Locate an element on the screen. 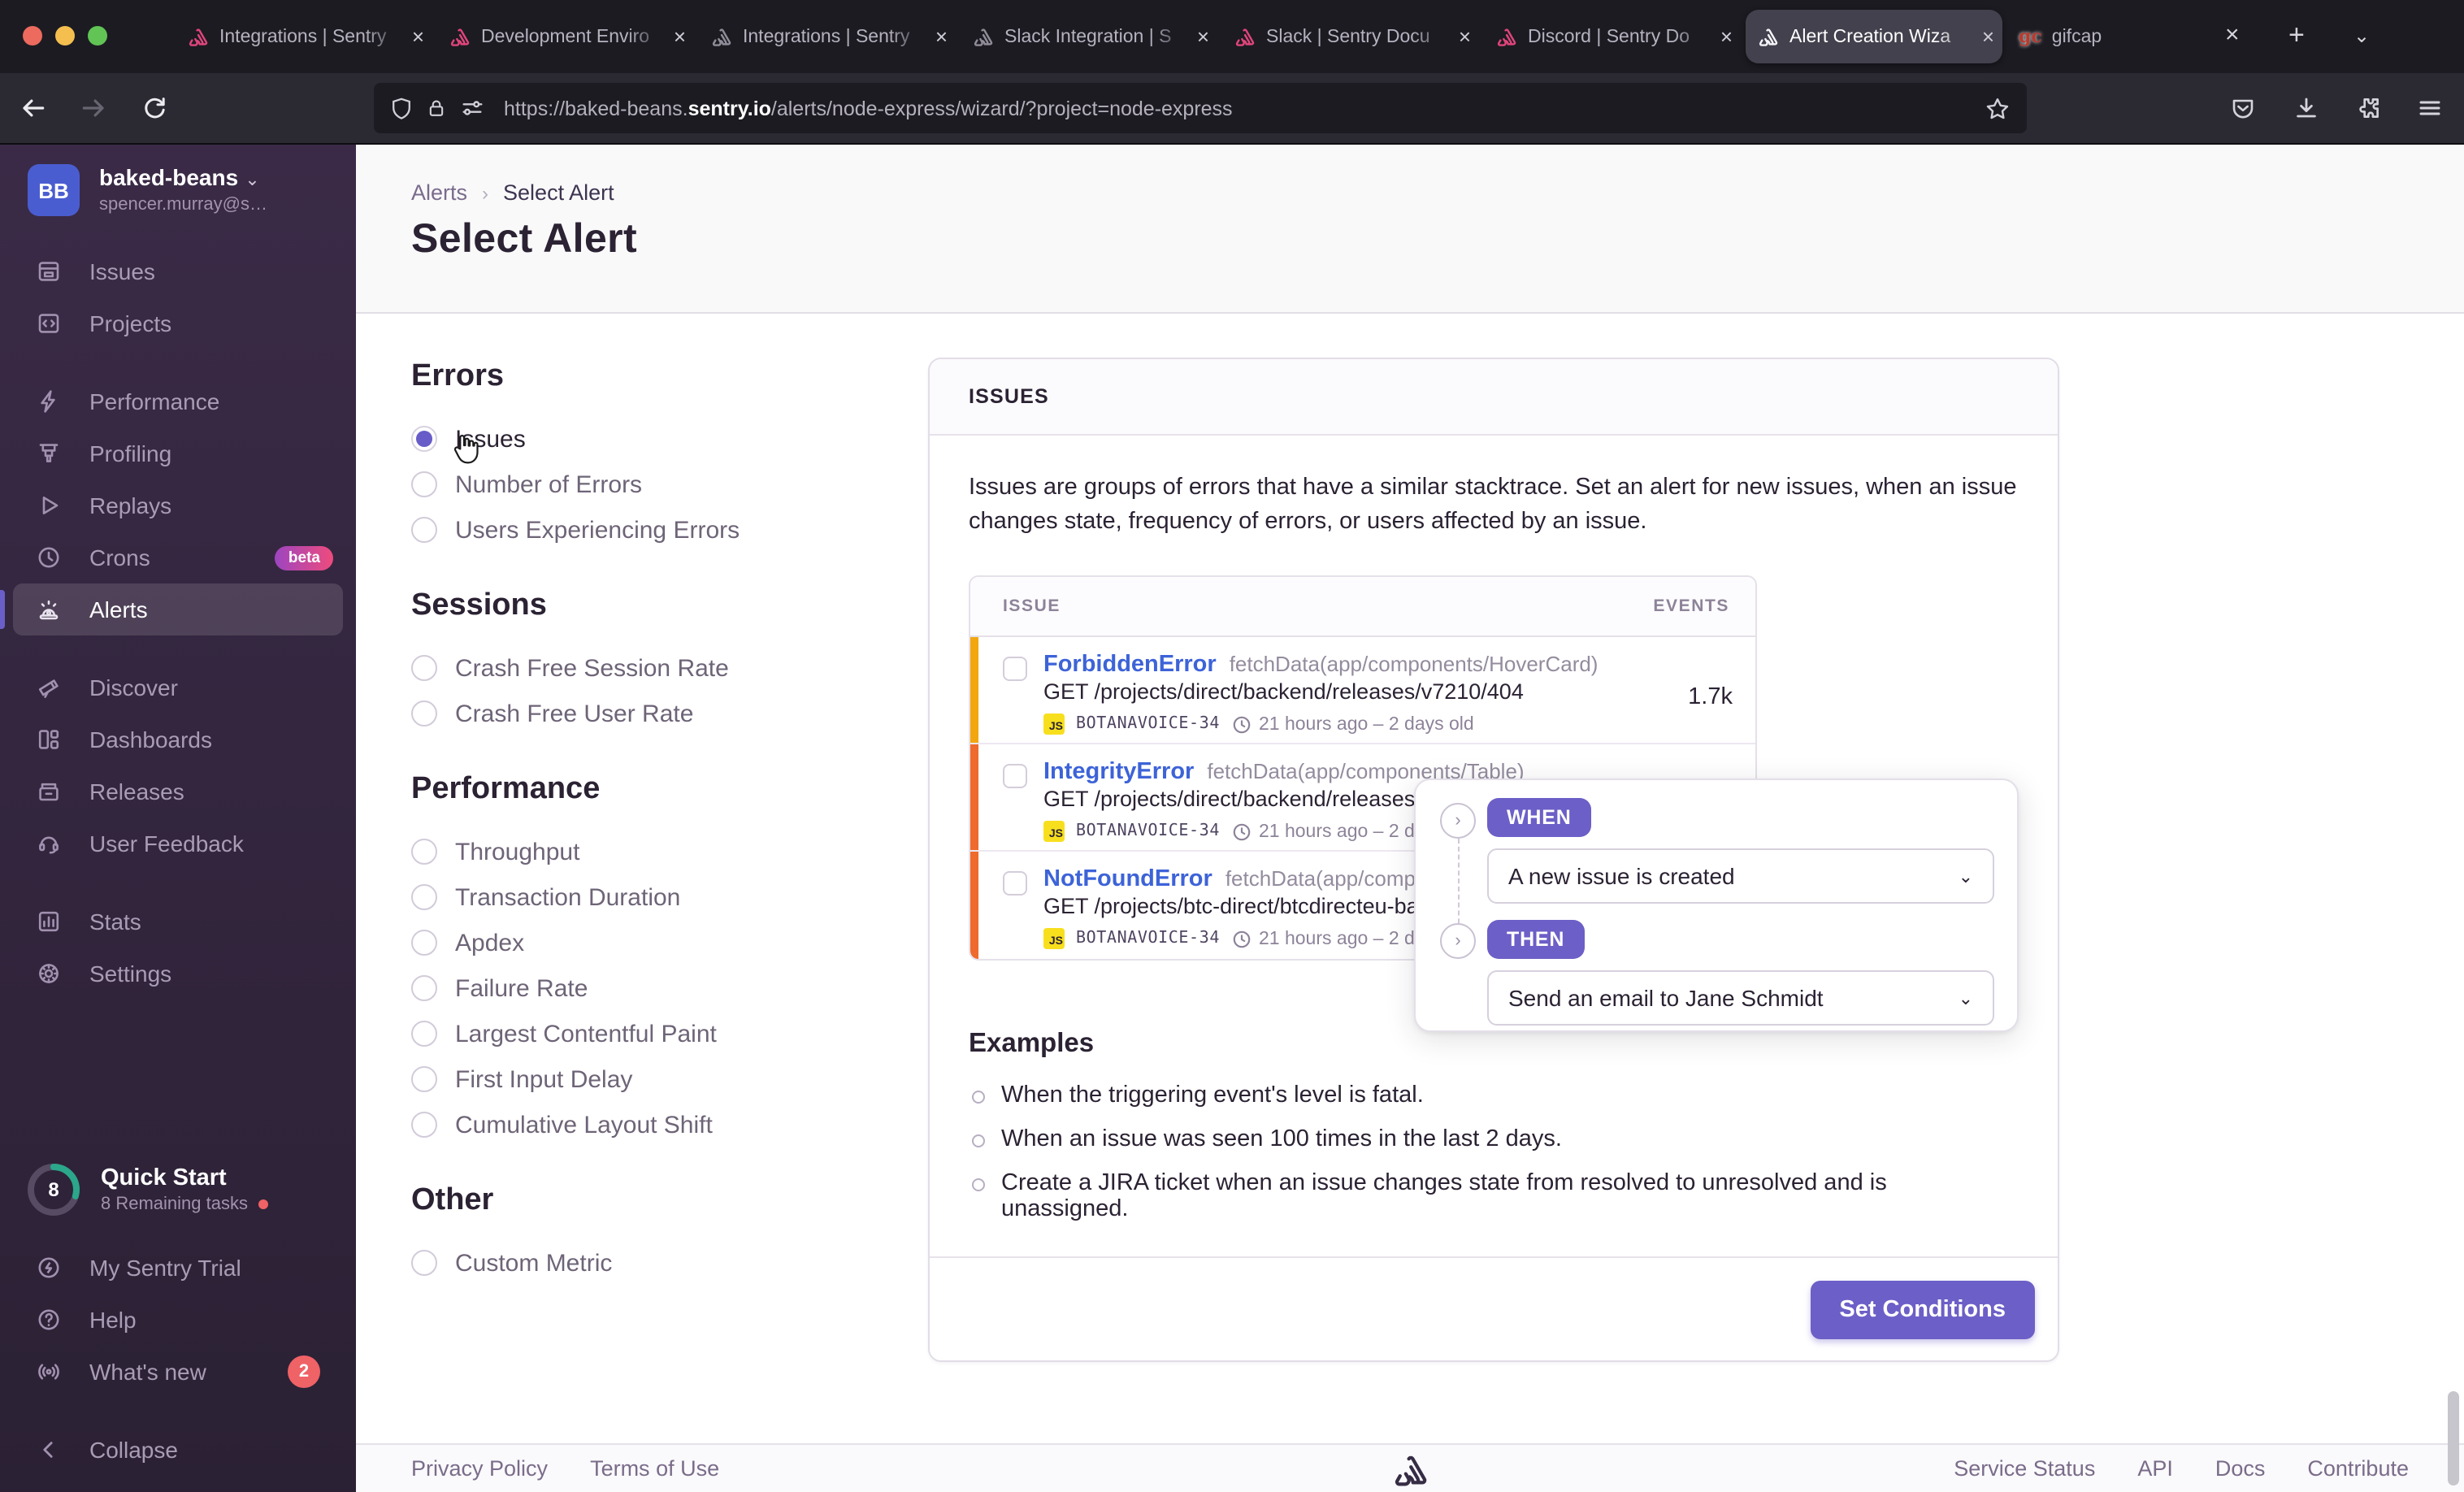 The width and height of the screenshot is (2464, 1492). browser-tab: Development Enviro × is located at coordinates (565, 36).